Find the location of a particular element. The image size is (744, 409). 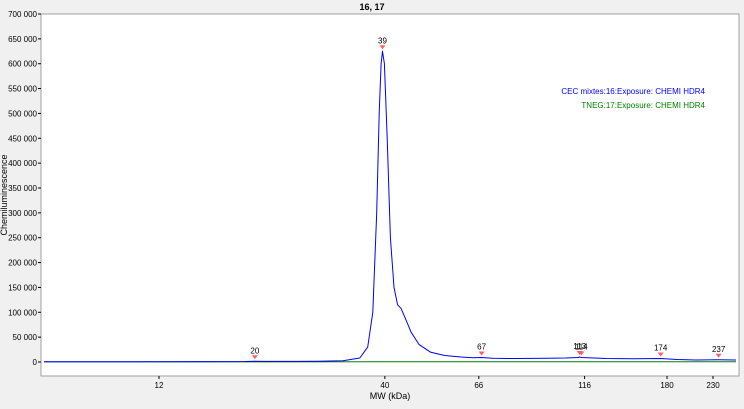

legend-entry: TNEG:17:Exposure: CHEMI HDR4 is located at coordinates (643, 105).